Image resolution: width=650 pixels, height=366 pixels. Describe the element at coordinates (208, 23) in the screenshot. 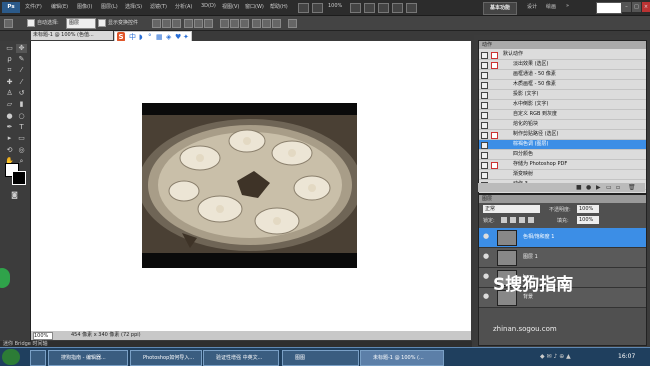

I see `align-right-icon` at that location.